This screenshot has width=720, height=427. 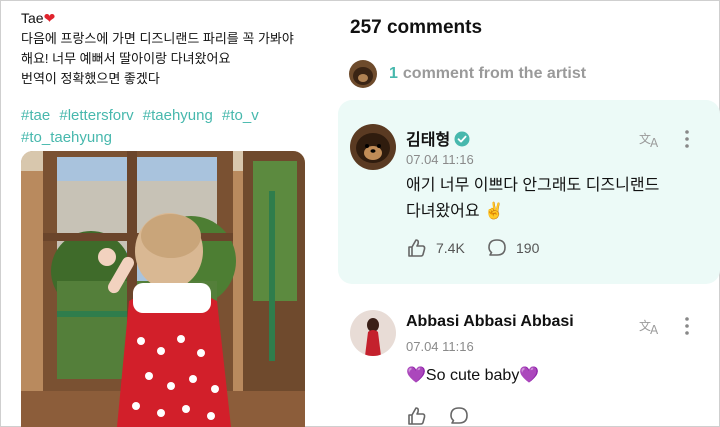 I want to click on artist-comment-label: 1 comment from the artist, so click(x=487, y=74).